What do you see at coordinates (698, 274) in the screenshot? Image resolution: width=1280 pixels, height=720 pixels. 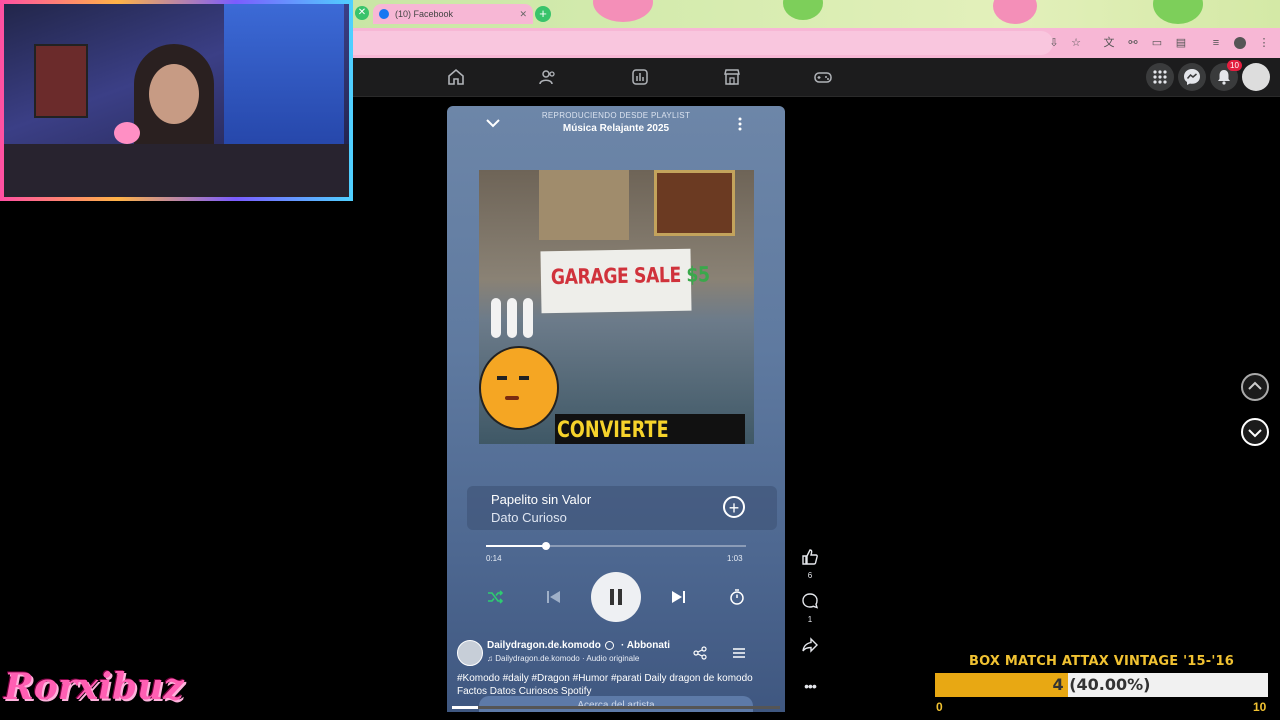 I see `sale-sign-price: $5` at bounding box center [698, 274].